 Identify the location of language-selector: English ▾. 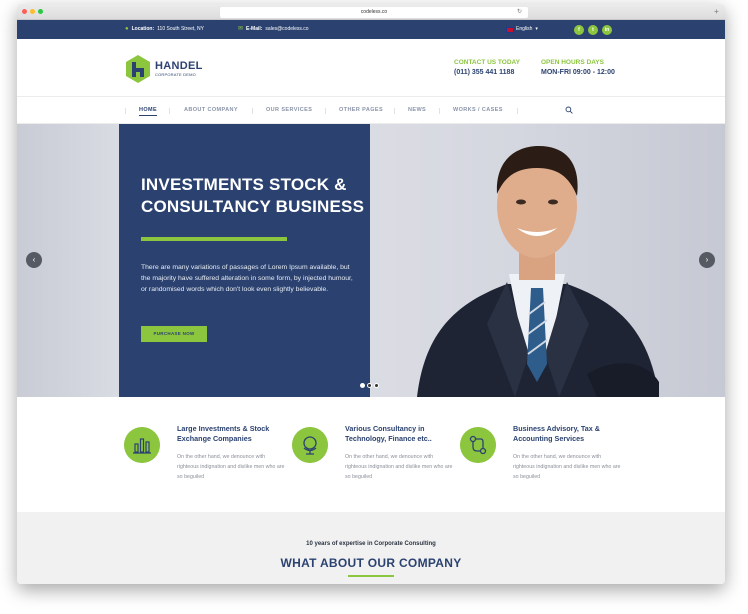
(522, 29).